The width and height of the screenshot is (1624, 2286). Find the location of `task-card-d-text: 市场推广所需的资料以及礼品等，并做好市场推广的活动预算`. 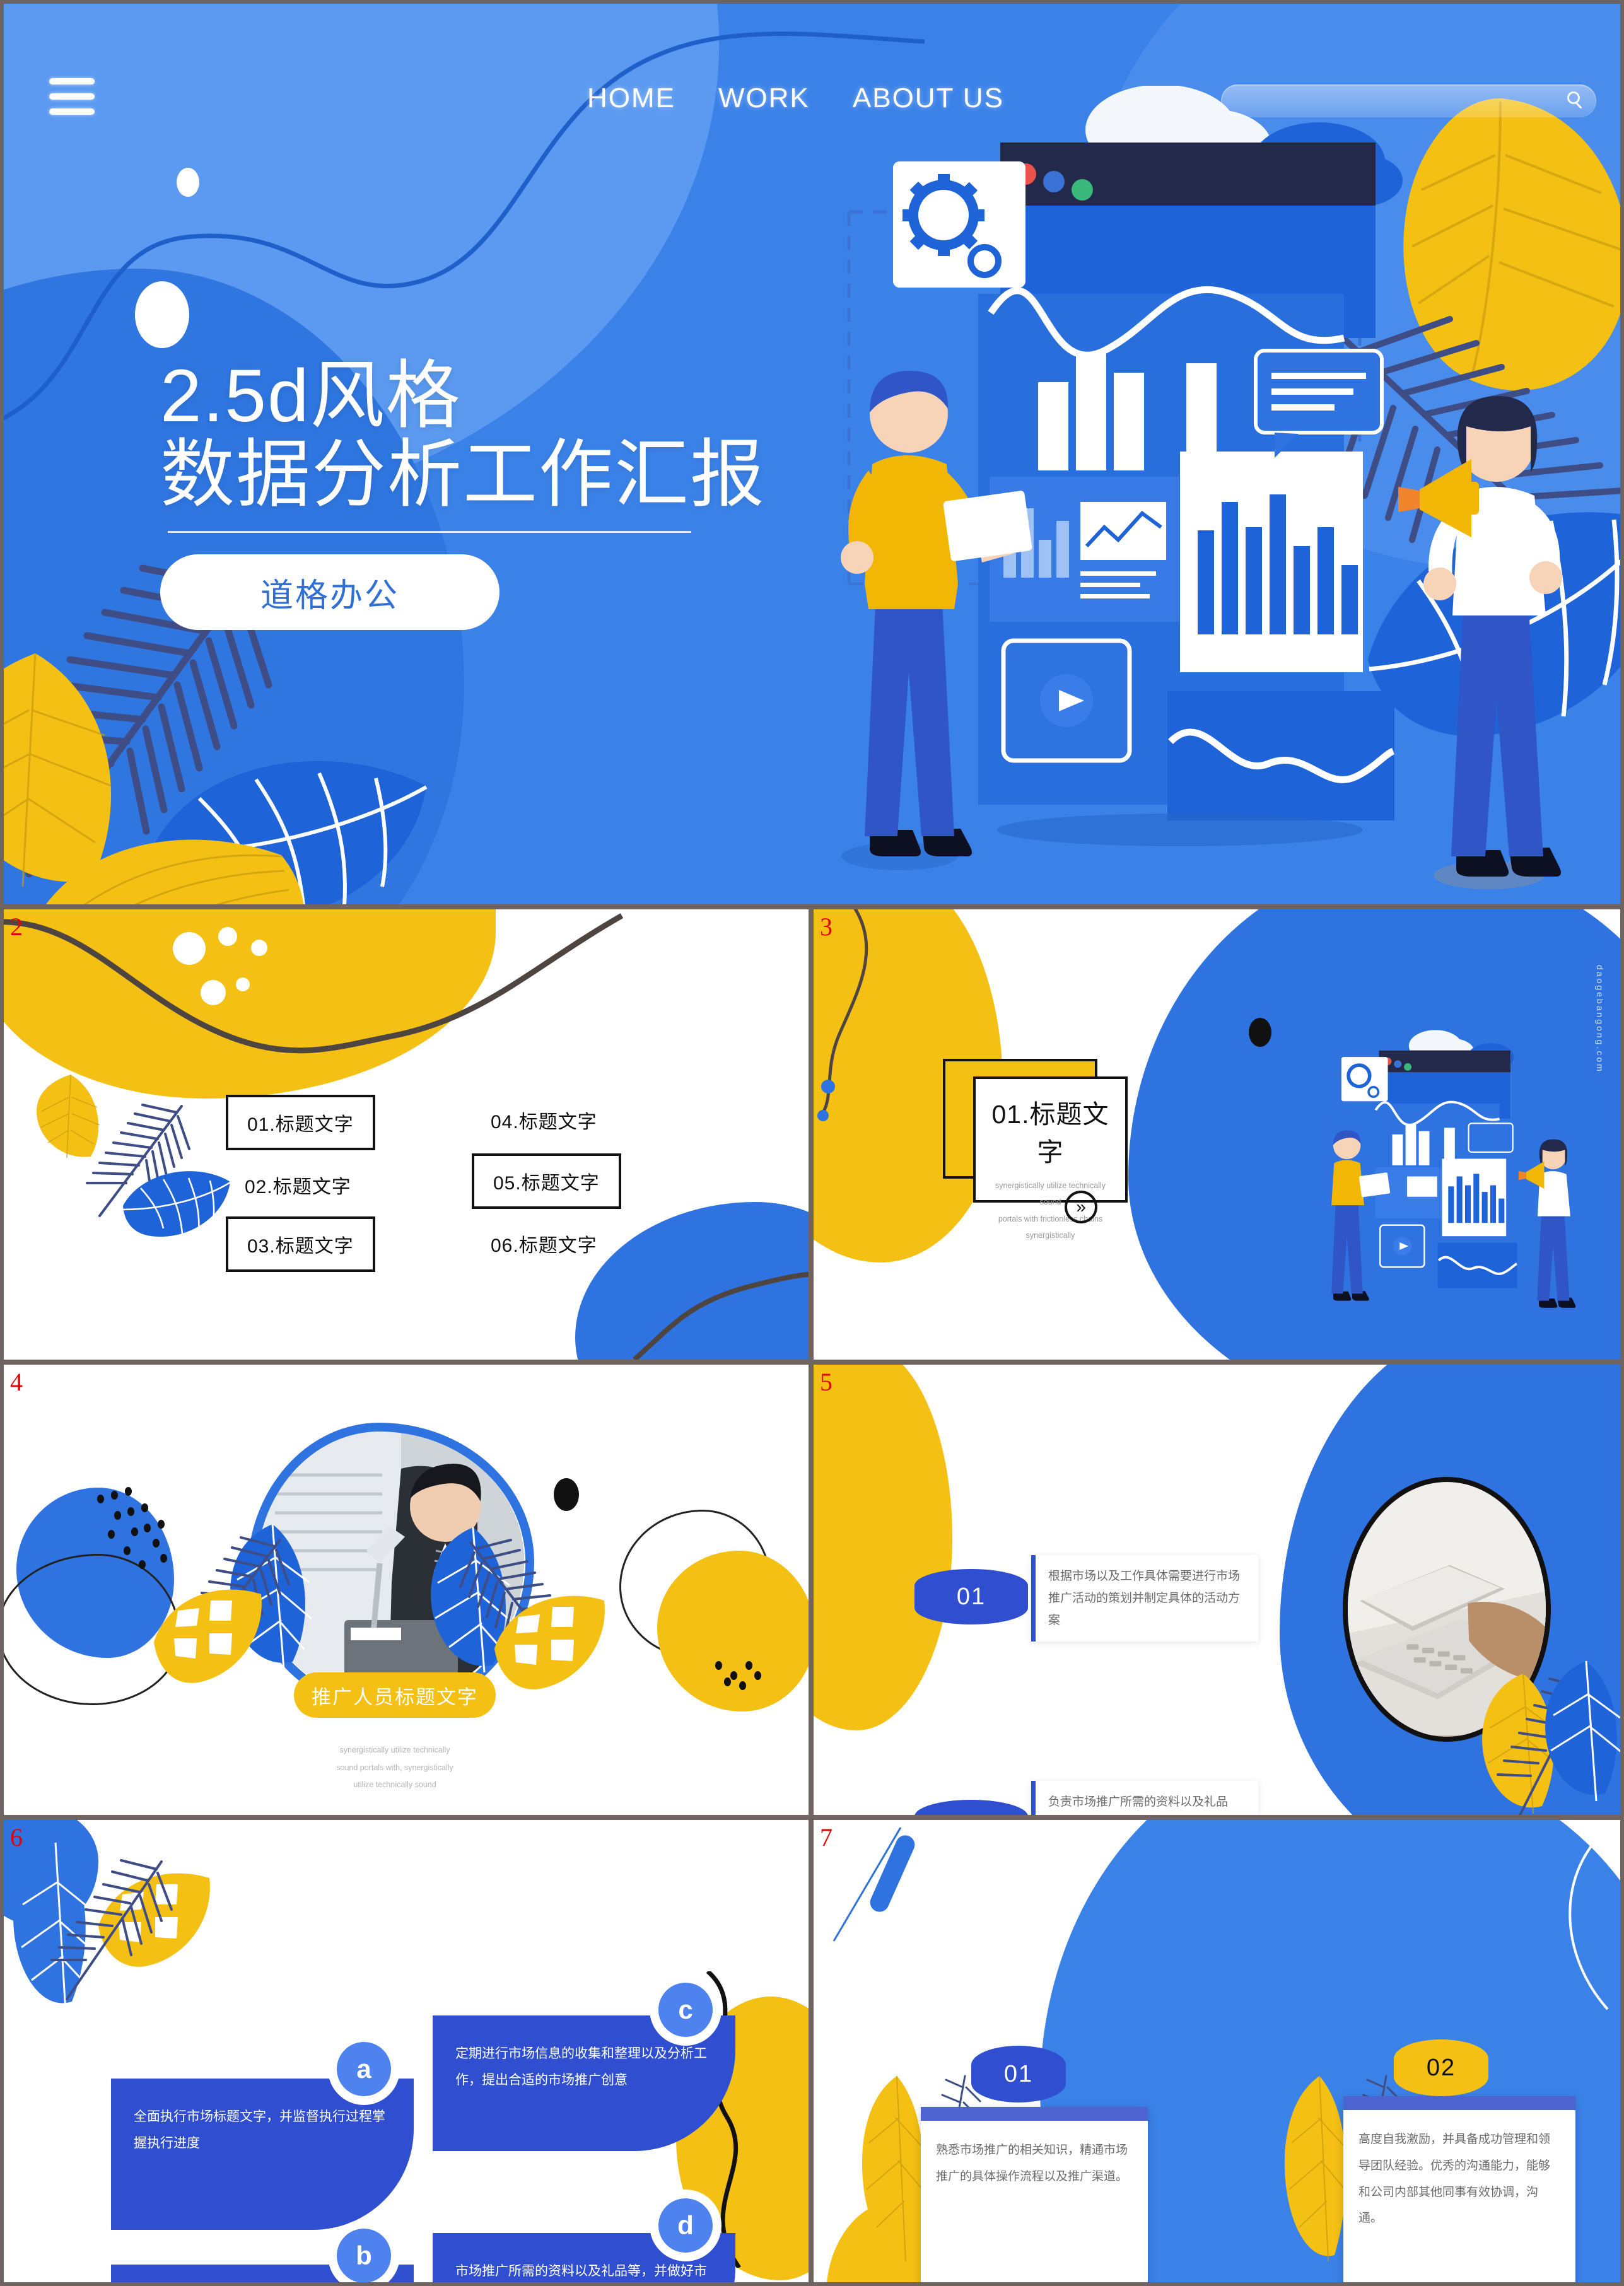

task-card-d-text: 市场推广所需的资料以及礼品等，并做好市场推广的活动预算 is located at coordinates (581, 2271).